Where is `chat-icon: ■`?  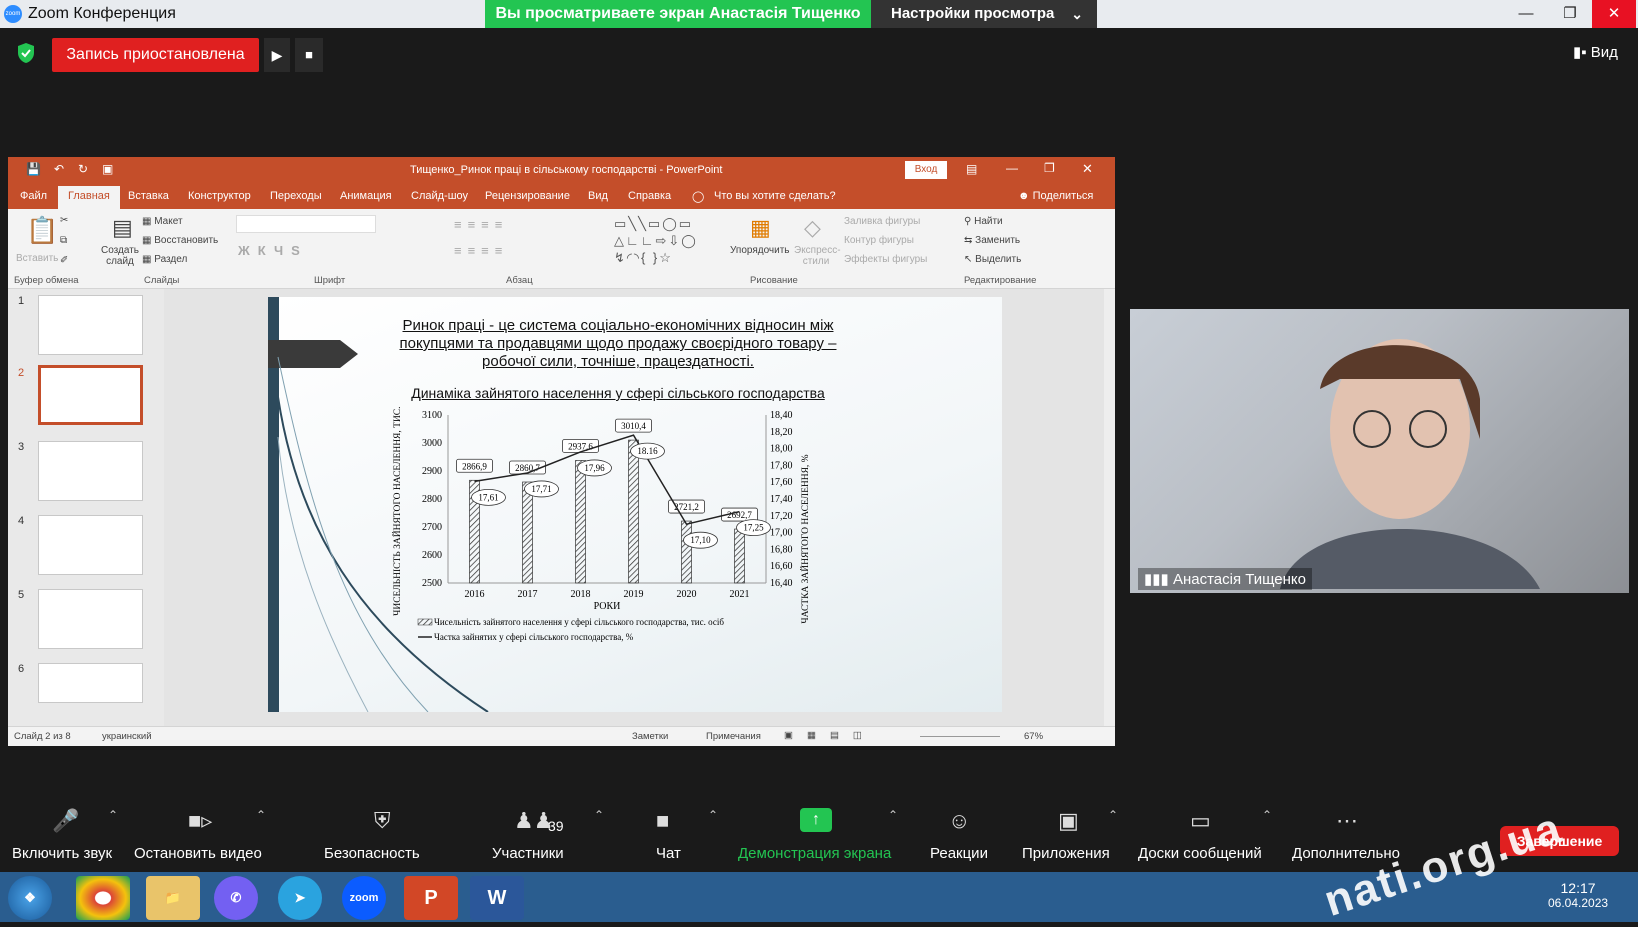 chat-icon: ■ is located at coordinates (662, 821).